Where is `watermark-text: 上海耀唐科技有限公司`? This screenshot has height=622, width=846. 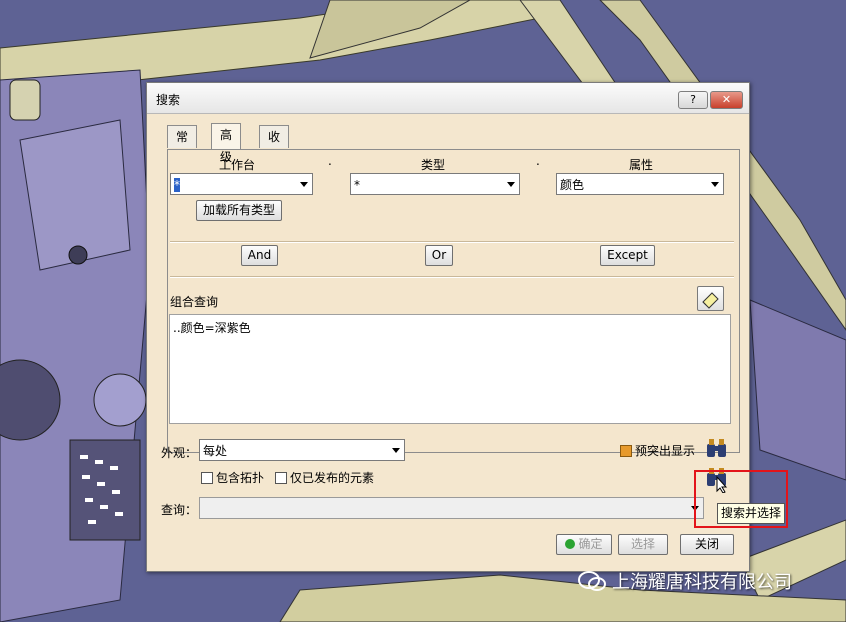
watermark-text: 上海耀唐科技有限公司 is located at coordinates (702, 582).